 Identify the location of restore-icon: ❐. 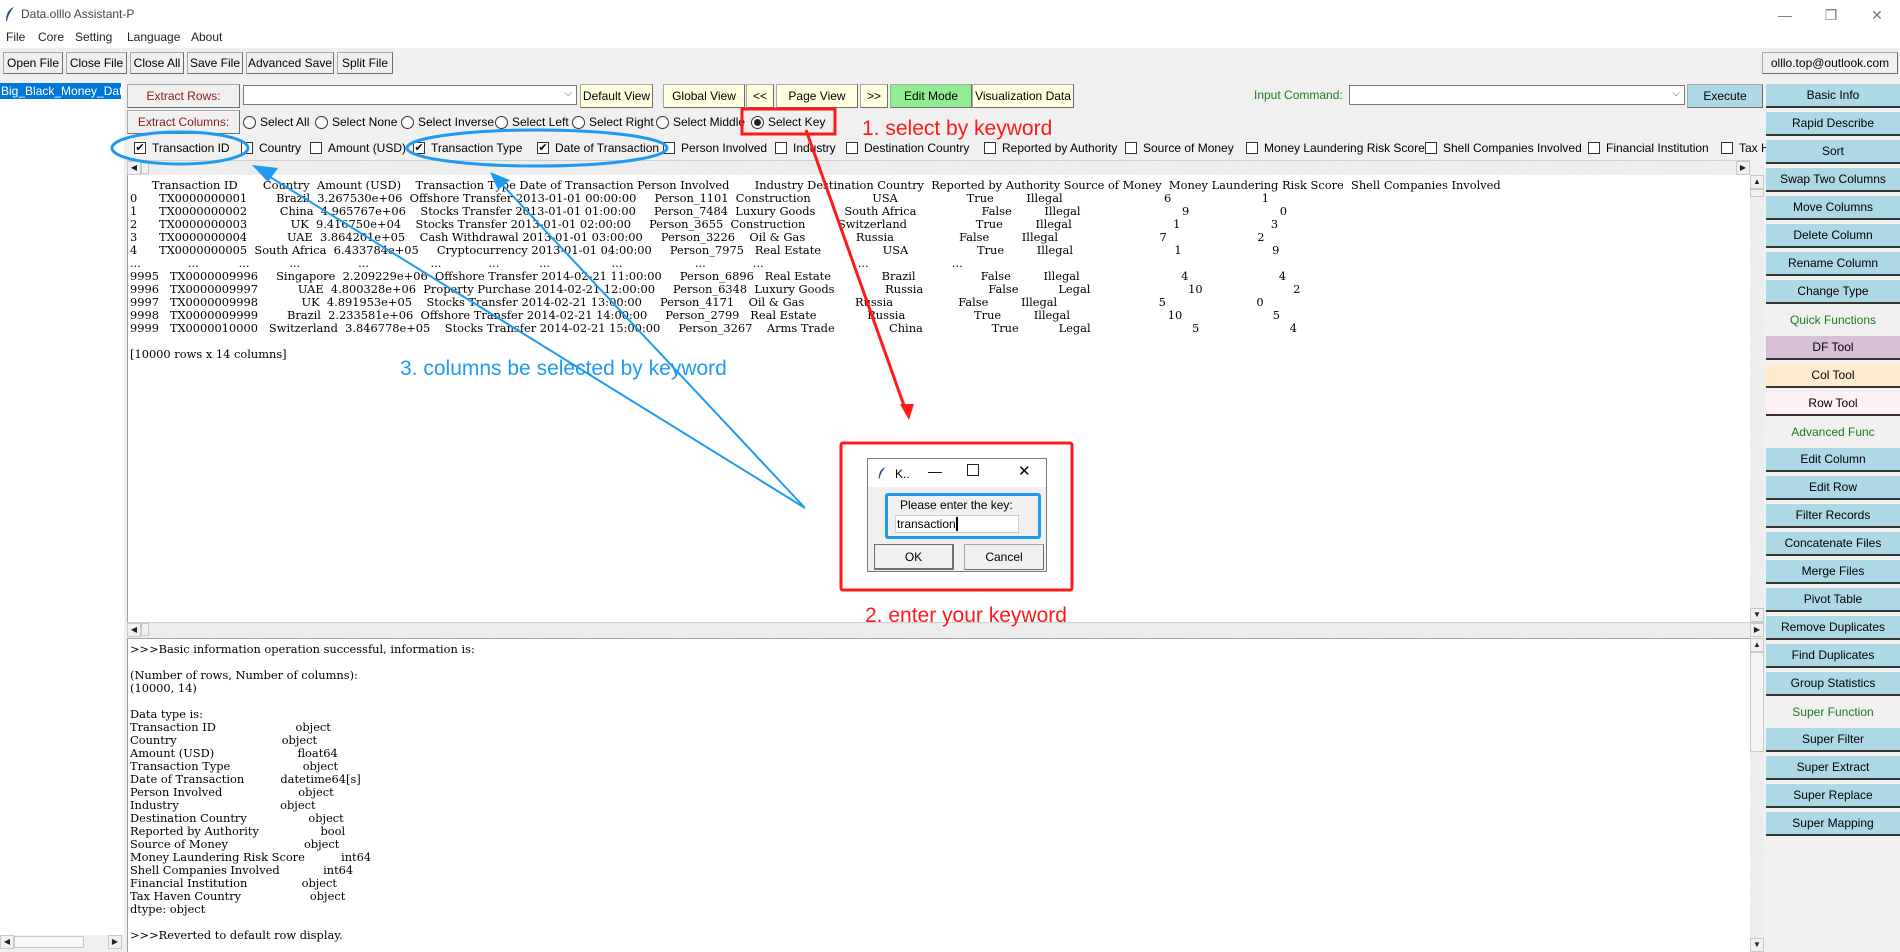
(1831, 15).